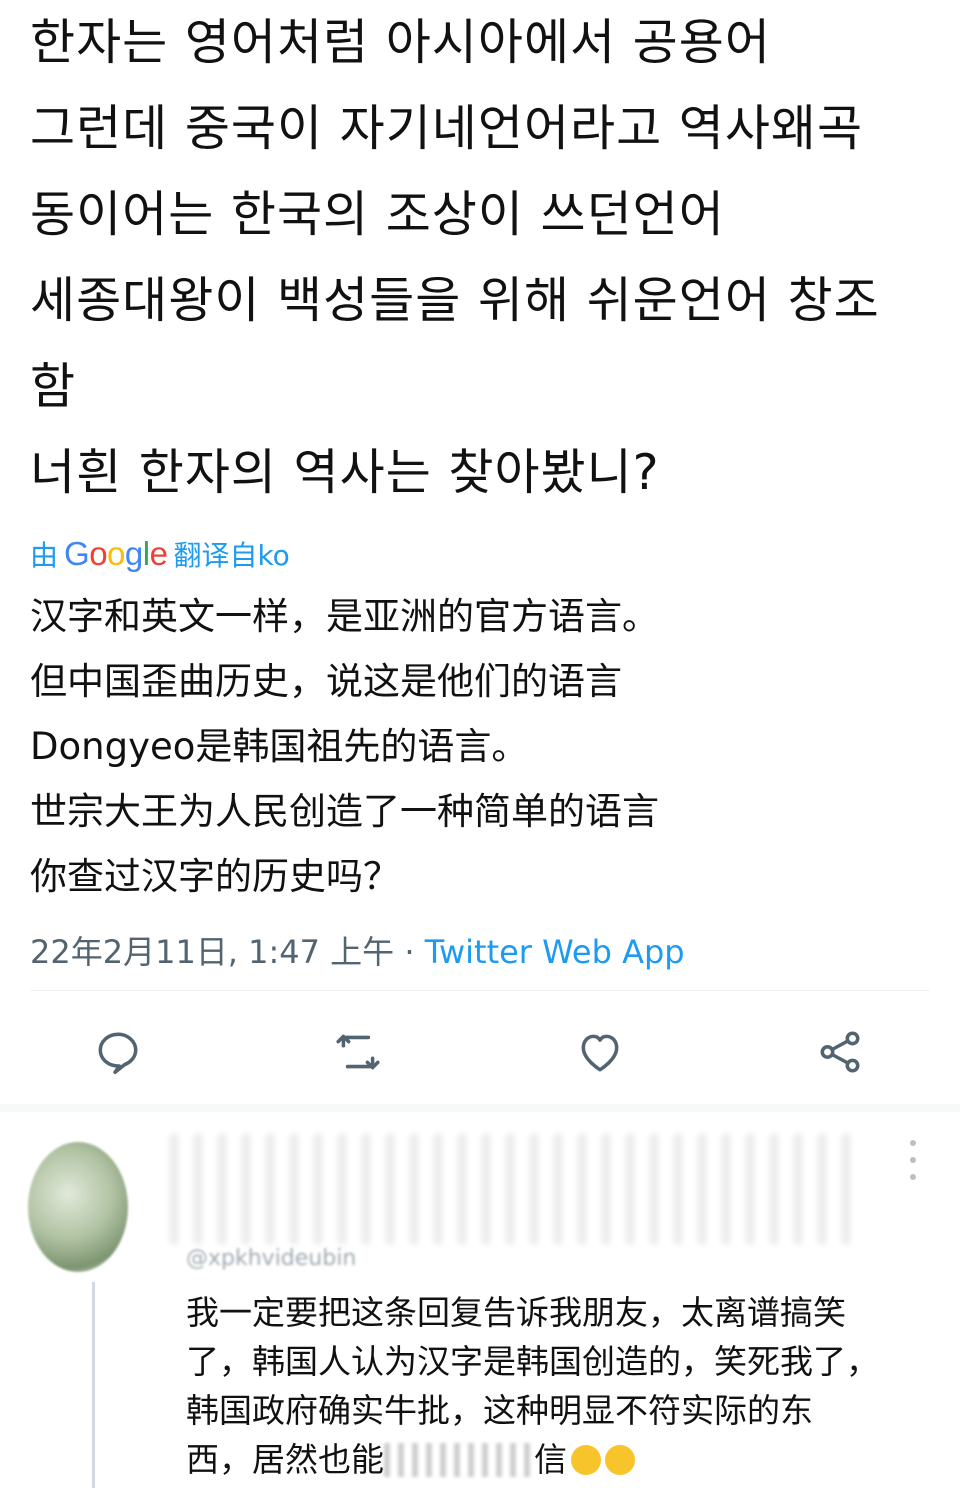 The height and width of the screenshot is (1488, 960). I want to click on share-button, so click(840, 1052).